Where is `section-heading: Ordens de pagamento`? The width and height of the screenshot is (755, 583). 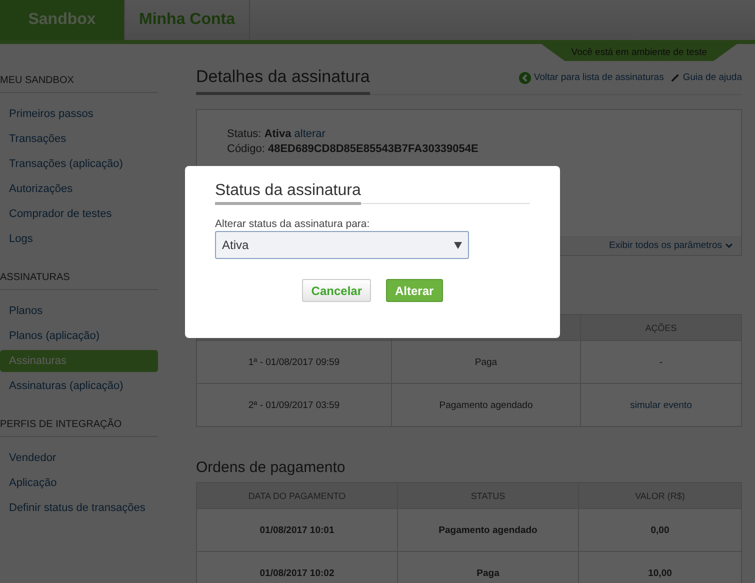
section-heading: Ordens de pagamento is located at coordinates (271, 467).